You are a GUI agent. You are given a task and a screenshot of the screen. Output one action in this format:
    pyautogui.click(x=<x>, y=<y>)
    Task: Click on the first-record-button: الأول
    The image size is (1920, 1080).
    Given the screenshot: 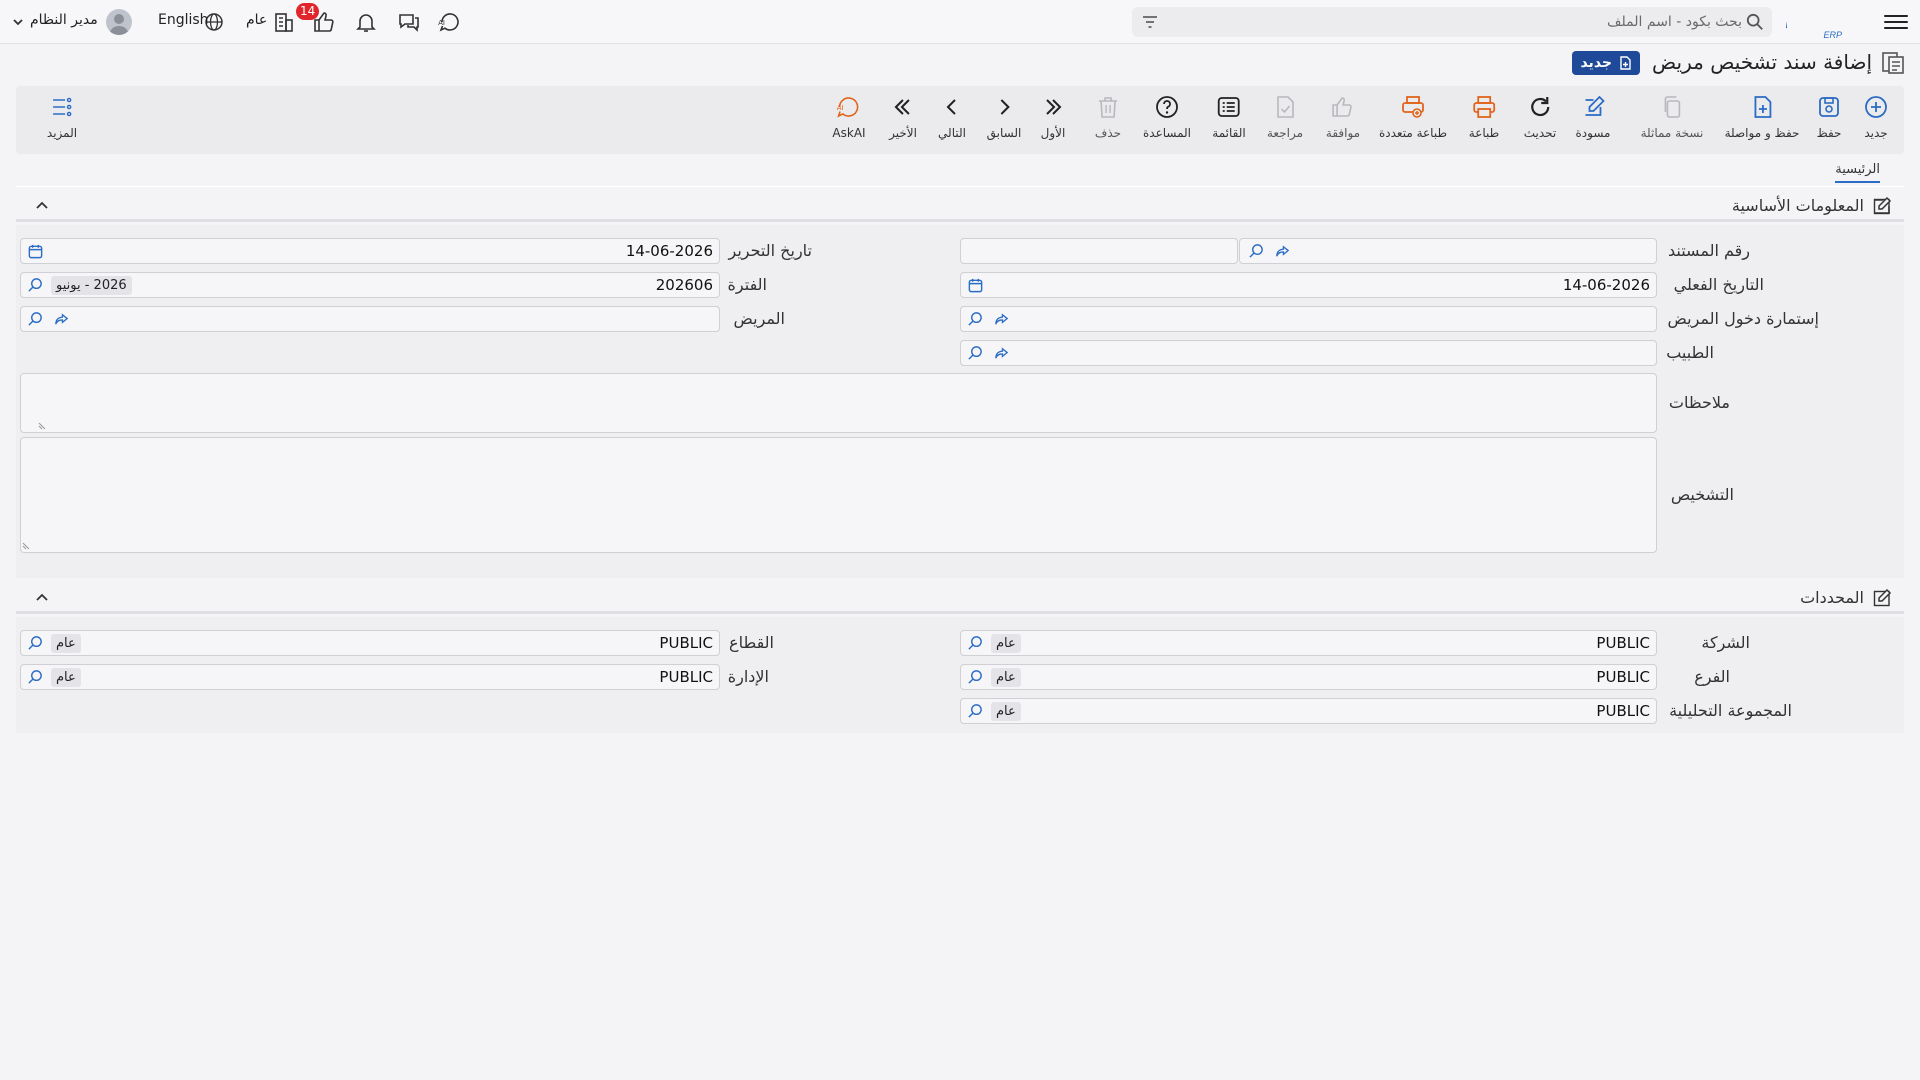 What is the action you would take?
    pyautogui.click(x=1053, y=121)
    